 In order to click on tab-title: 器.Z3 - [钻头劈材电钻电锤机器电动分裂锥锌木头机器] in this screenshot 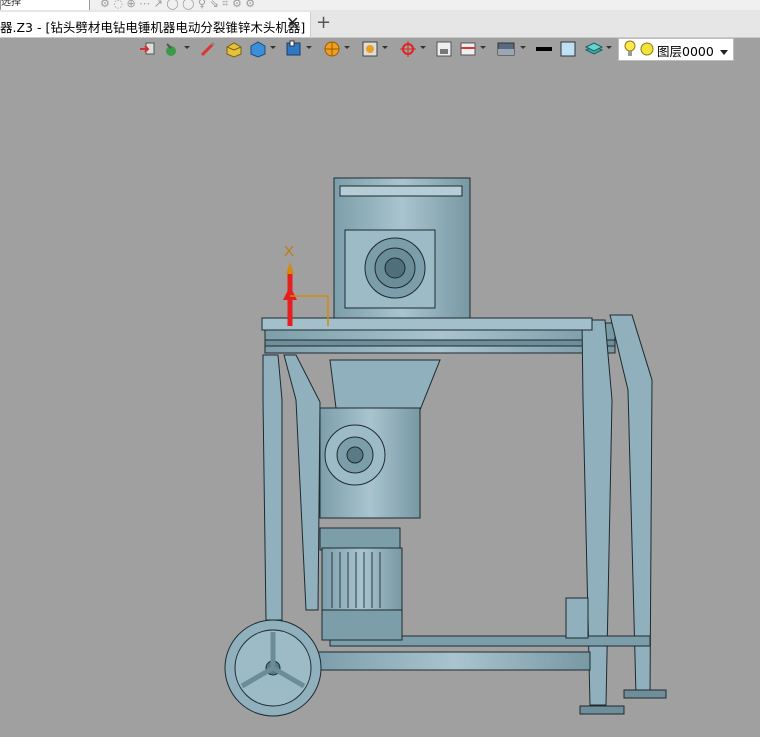, I will do `click(153, 27)`.